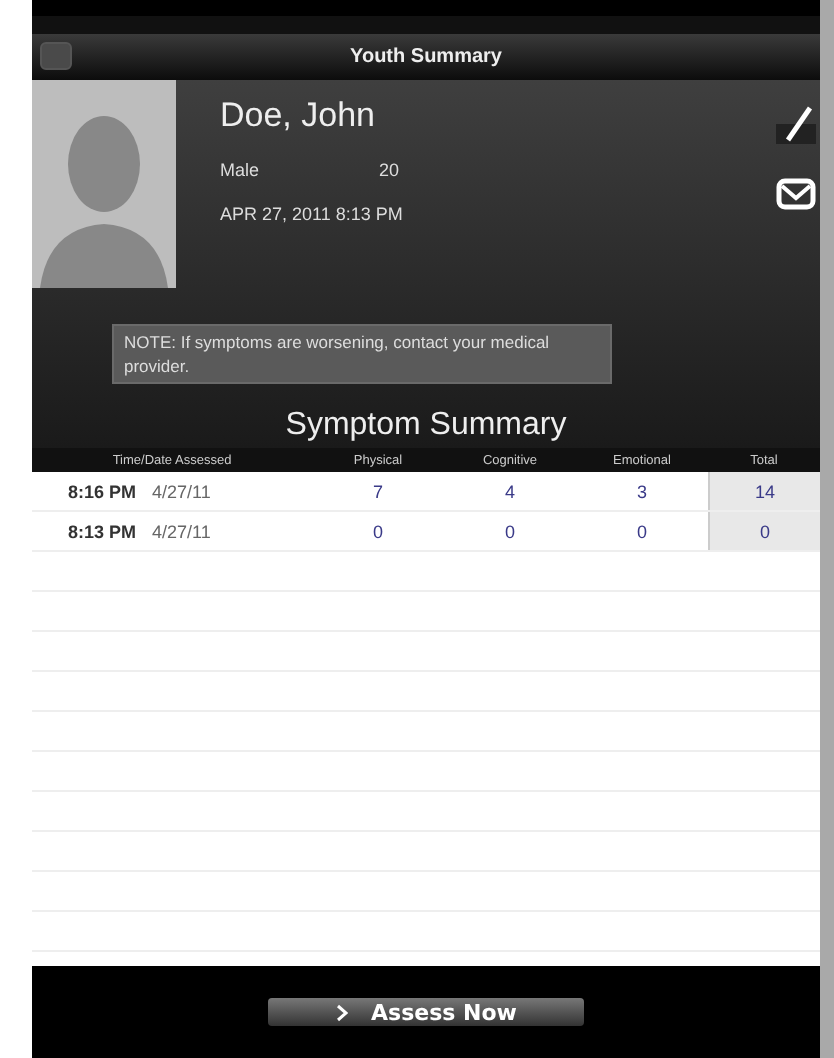 The image size is (834, 1058). What do you see at coordinates (509, 491) in the screenshot?
I see `table-cell-text: 4` at bounding box center [509, 491].